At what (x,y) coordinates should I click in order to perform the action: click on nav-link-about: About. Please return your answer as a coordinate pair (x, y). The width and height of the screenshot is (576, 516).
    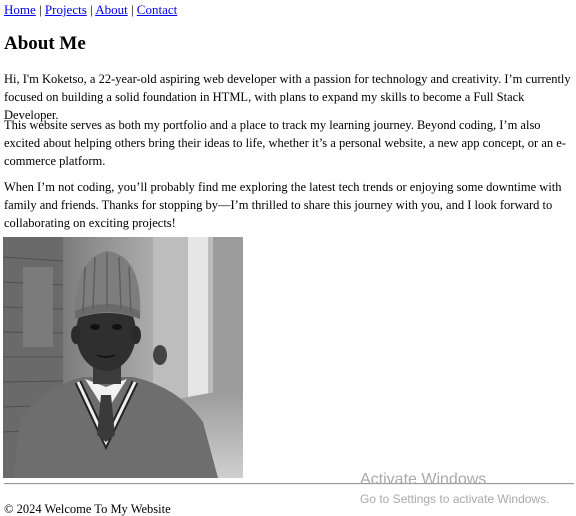
    Looking at the image, I should click on (111, 9).